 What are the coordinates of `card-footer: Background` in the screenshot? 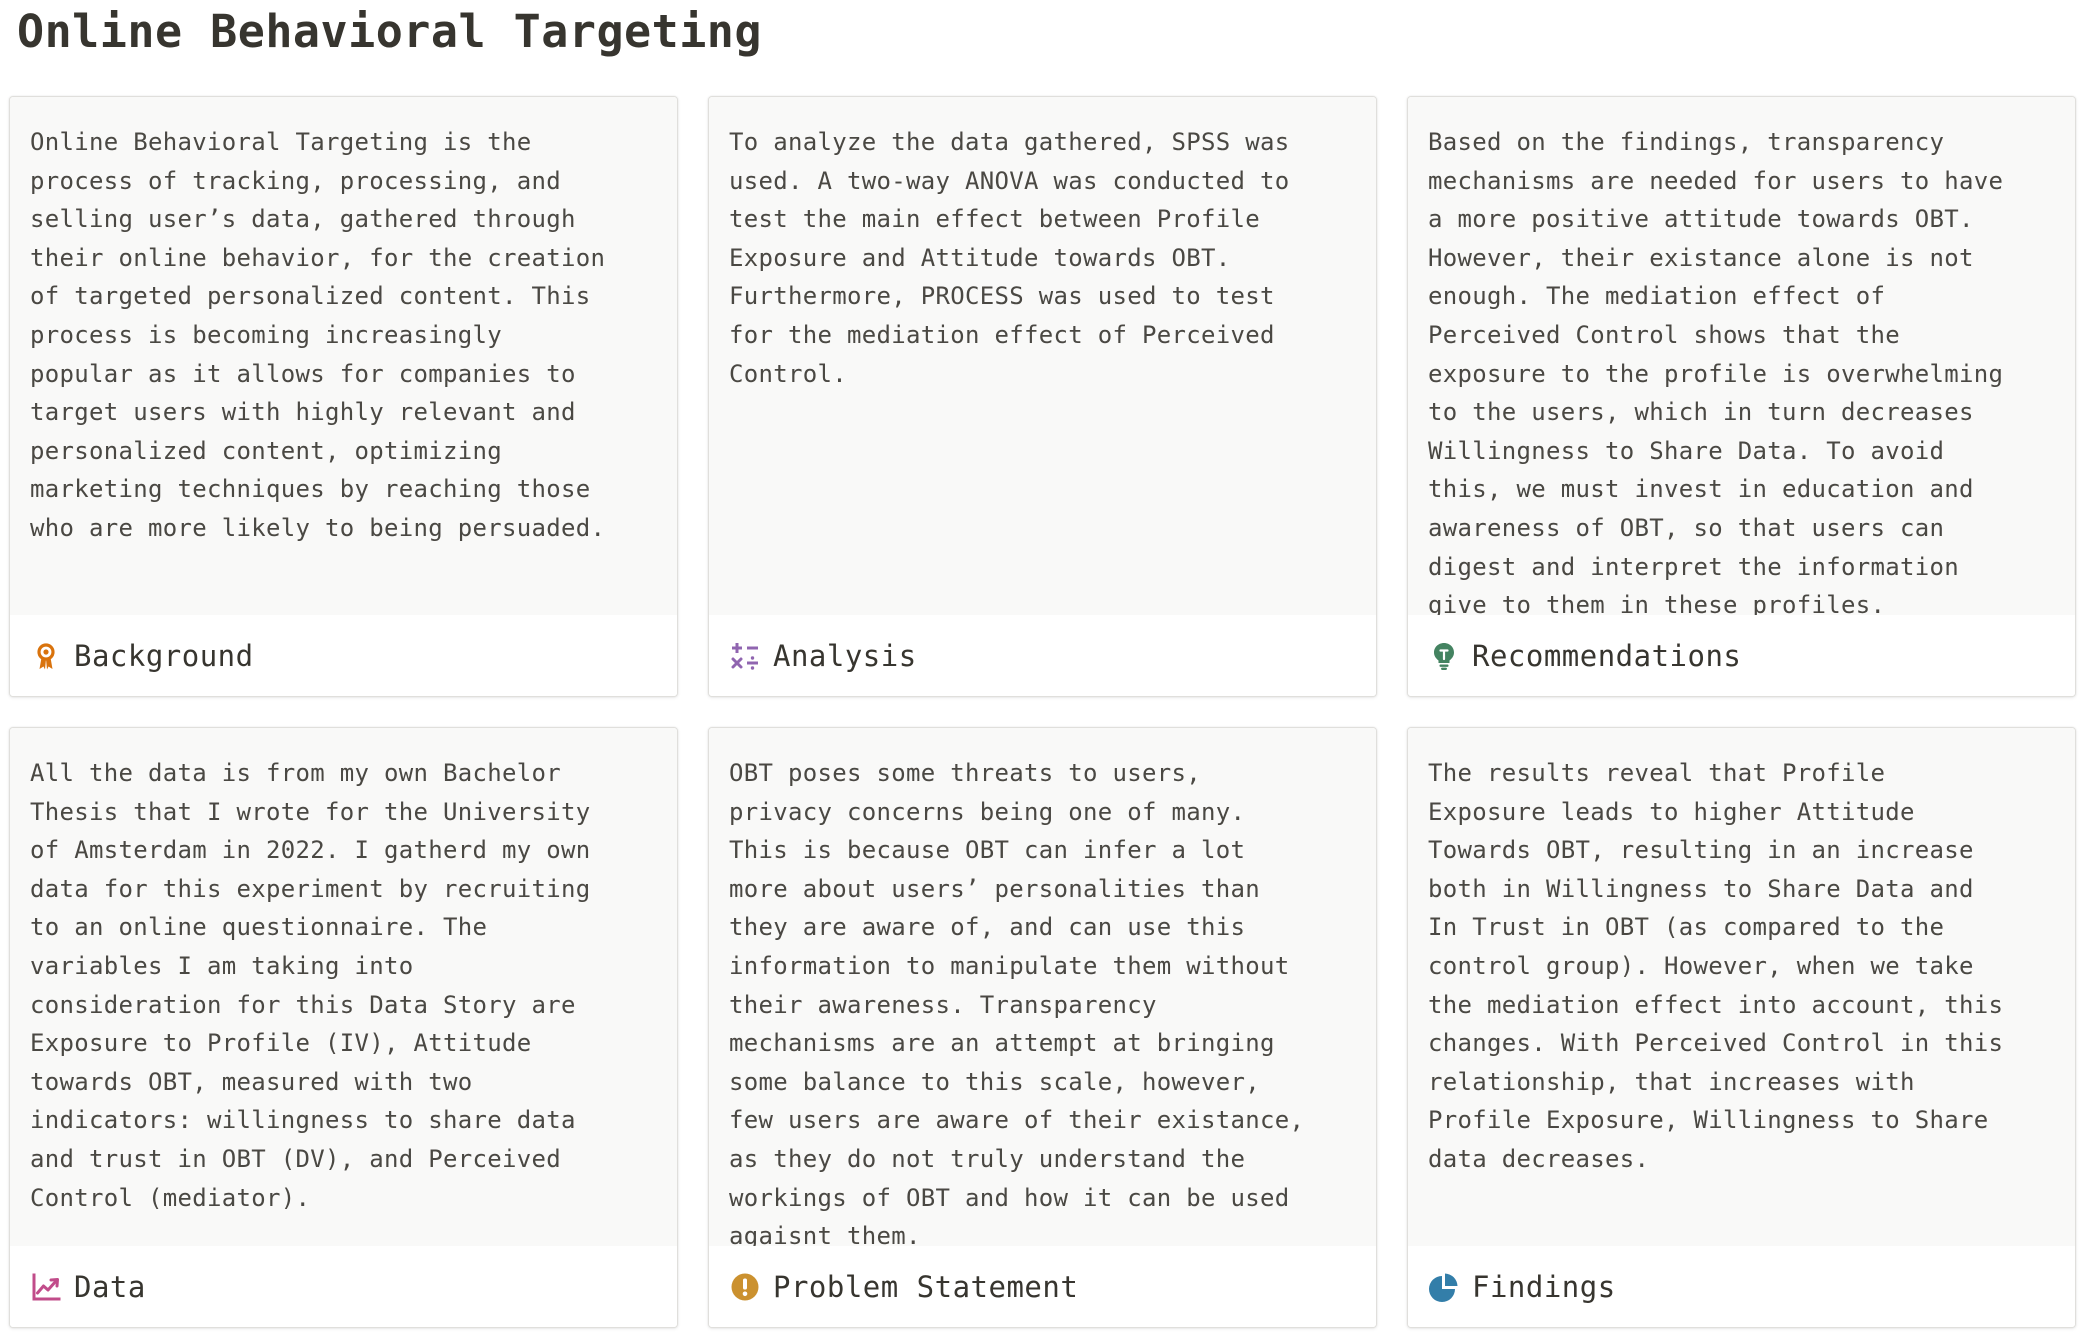 It's located at (343, 655).